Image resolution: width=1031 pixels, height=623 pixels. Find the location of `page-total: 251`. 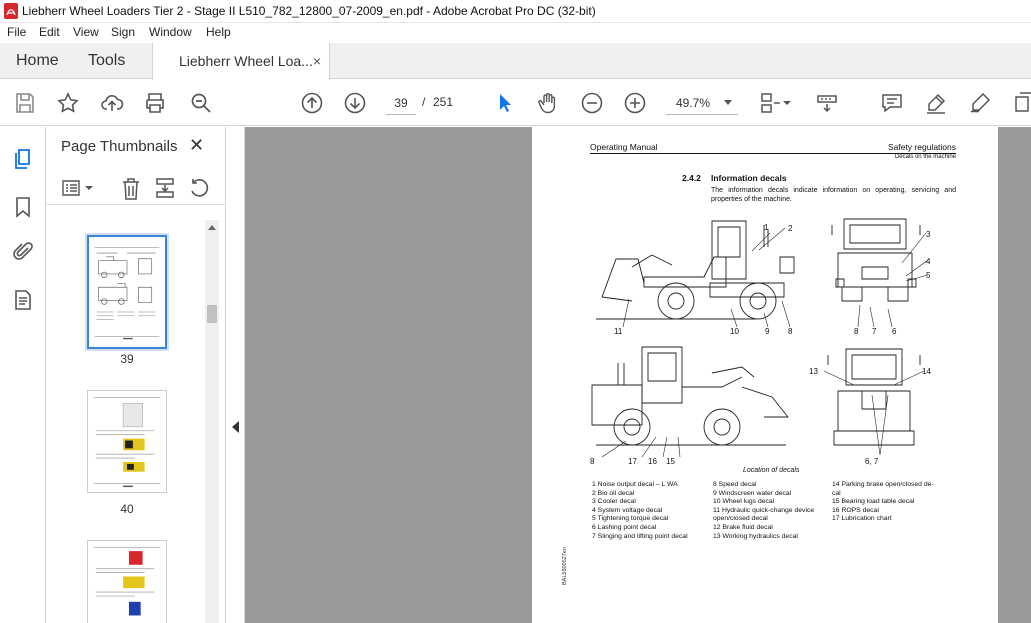

page-total: 251 is located at coordinates (443, 102).